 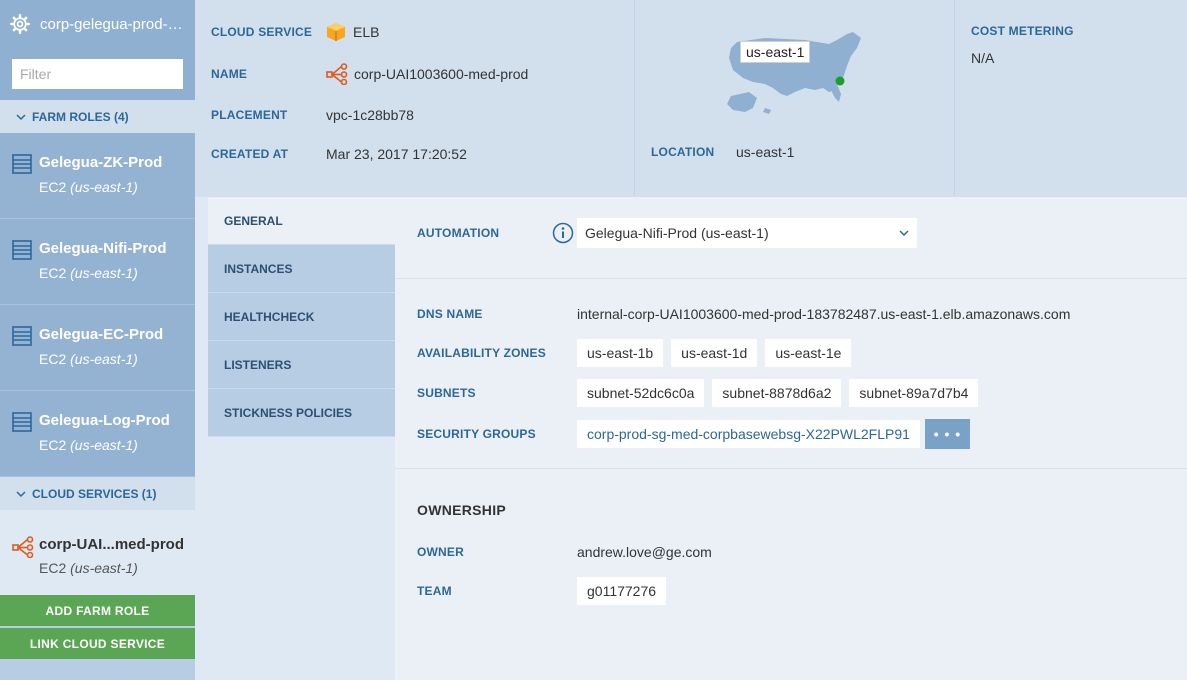 I want to click on farm-roles-section-header: FARM ROLES (4), so click(x=97, y=116).